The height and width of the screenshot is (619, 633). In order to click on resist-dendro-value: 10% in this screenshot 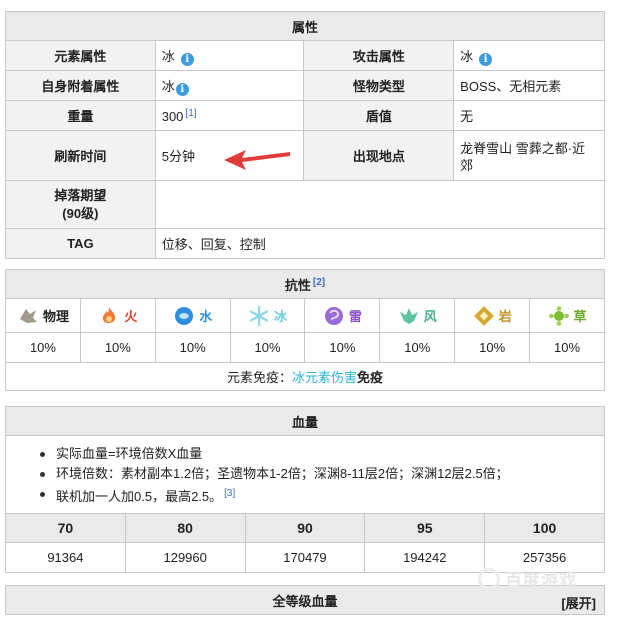, I will do `click(567, 347)`.